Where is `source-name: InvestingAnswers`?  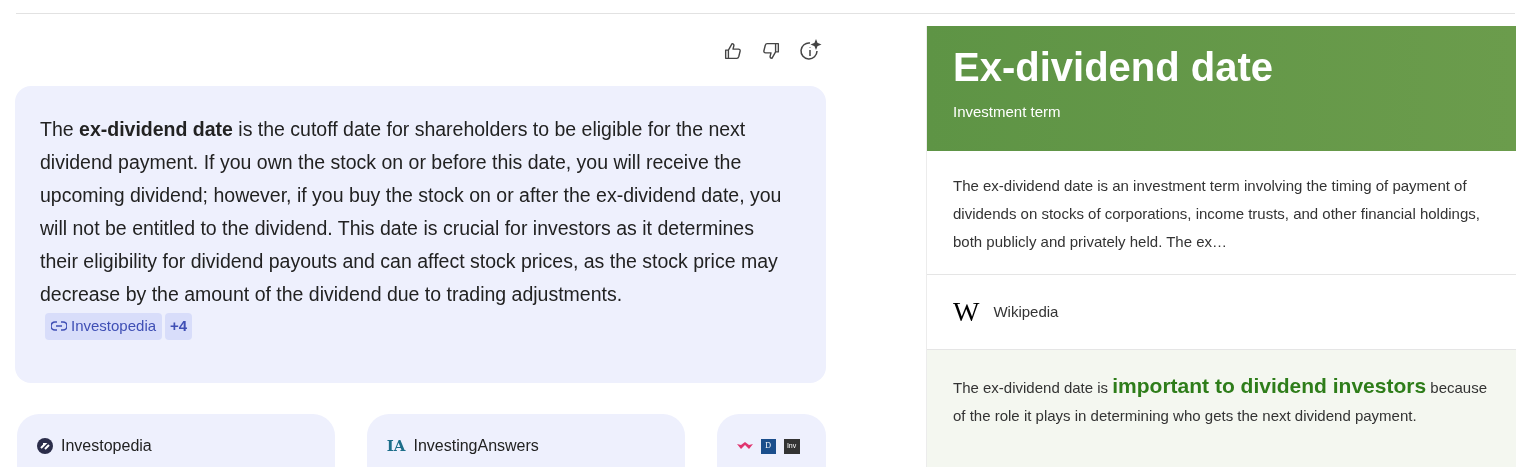
source-name: InvestingAnswers is located at coordinates (476, 446).